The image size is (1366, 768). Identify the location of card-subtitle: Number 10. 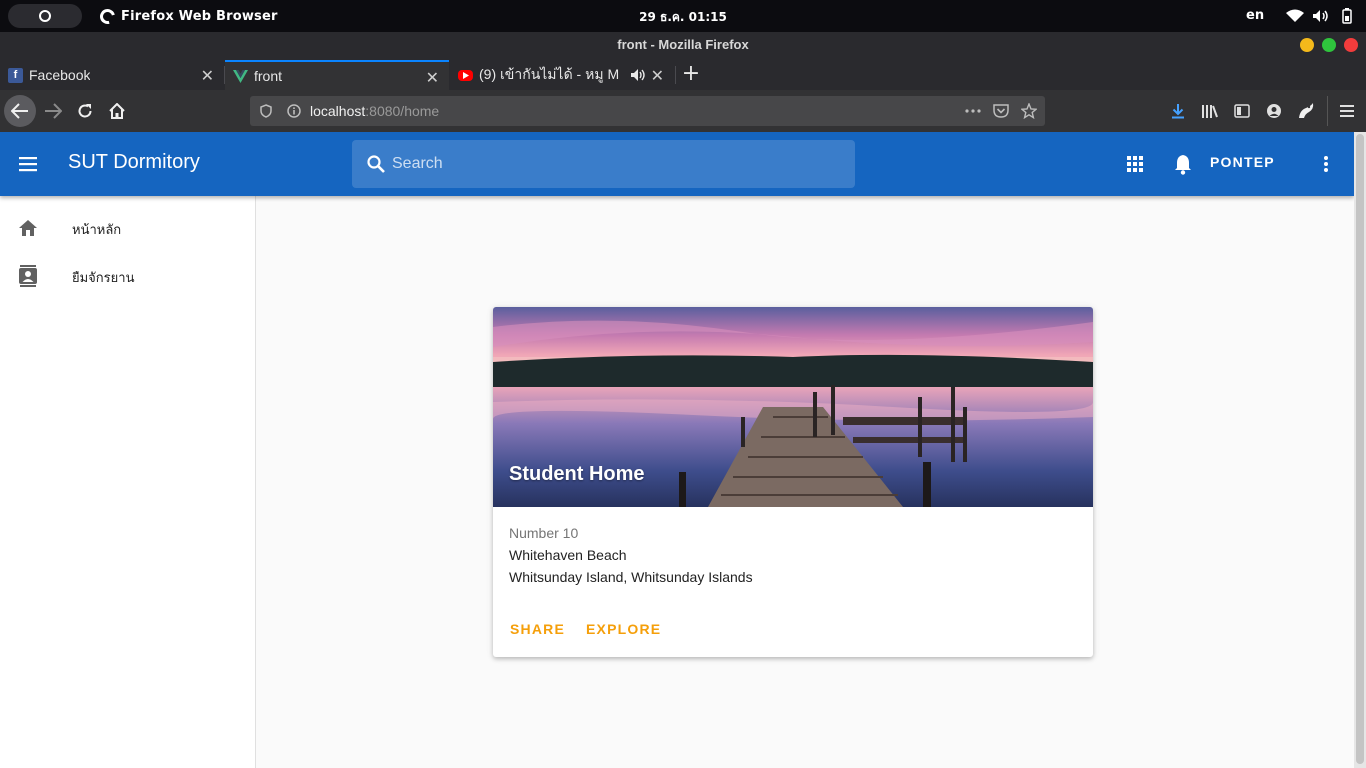
(544, 533).